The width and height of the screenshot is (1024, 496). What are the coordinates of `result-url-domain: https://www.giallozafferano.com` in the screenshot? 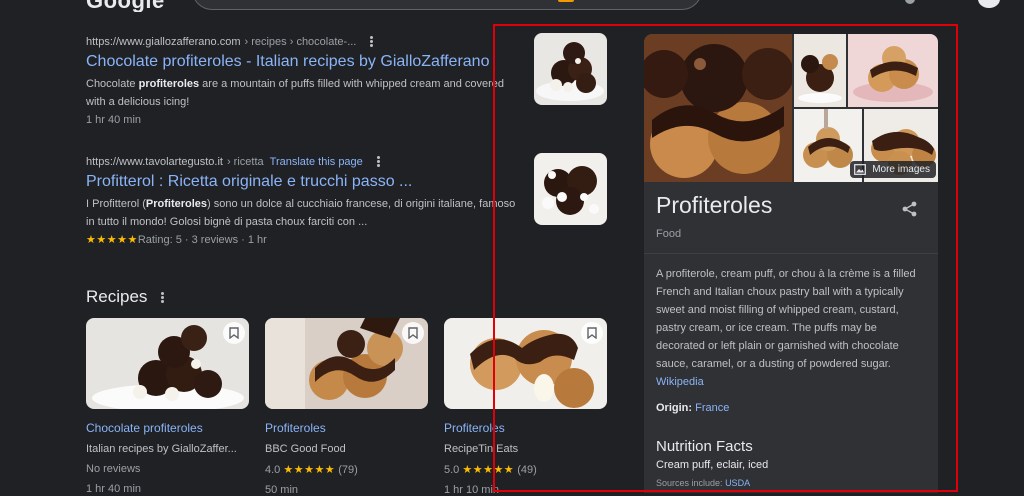 It's located at (163, 41).